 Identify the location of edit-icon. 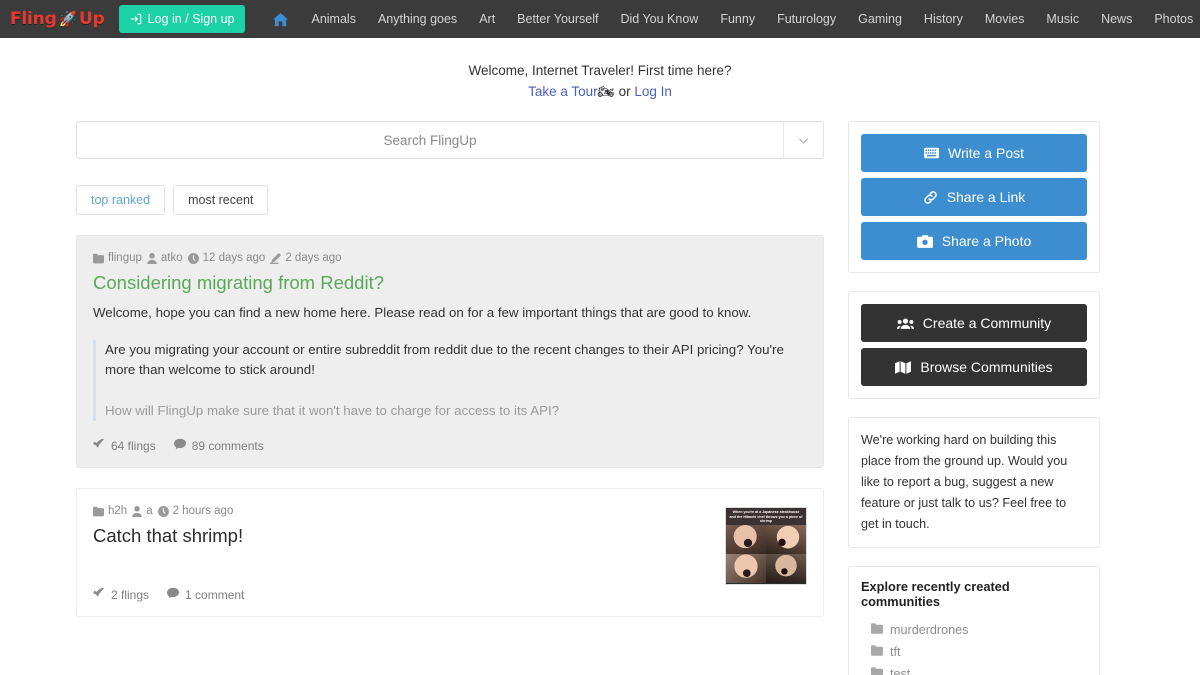
(276, 258).